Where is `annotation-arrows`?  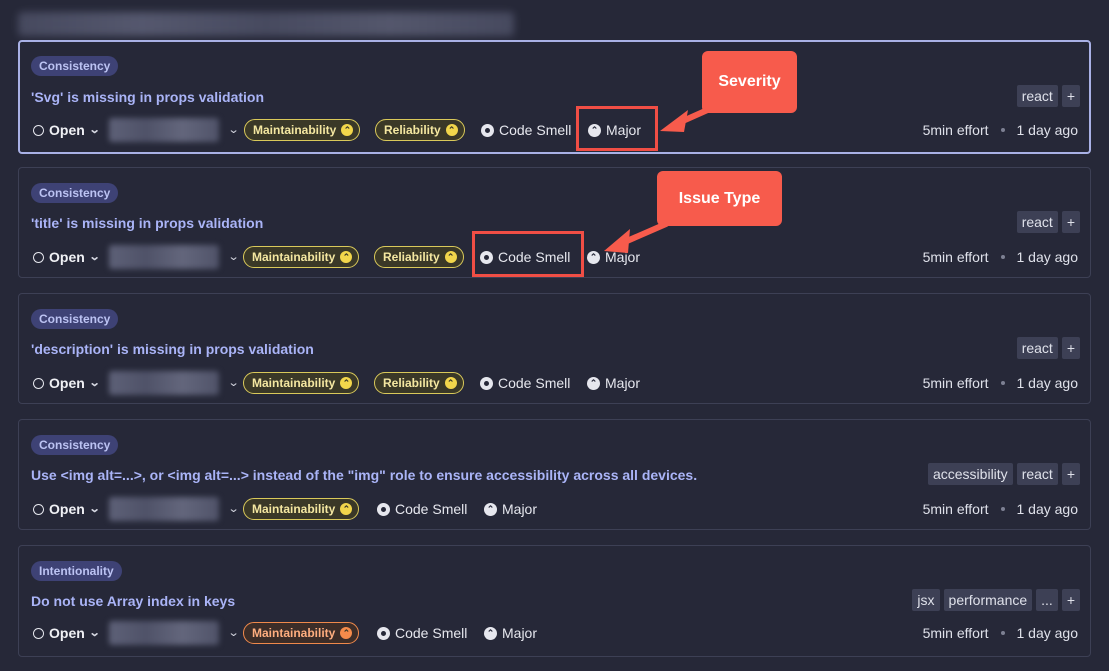
annotation-arrows is located at coordinates (659, 179).